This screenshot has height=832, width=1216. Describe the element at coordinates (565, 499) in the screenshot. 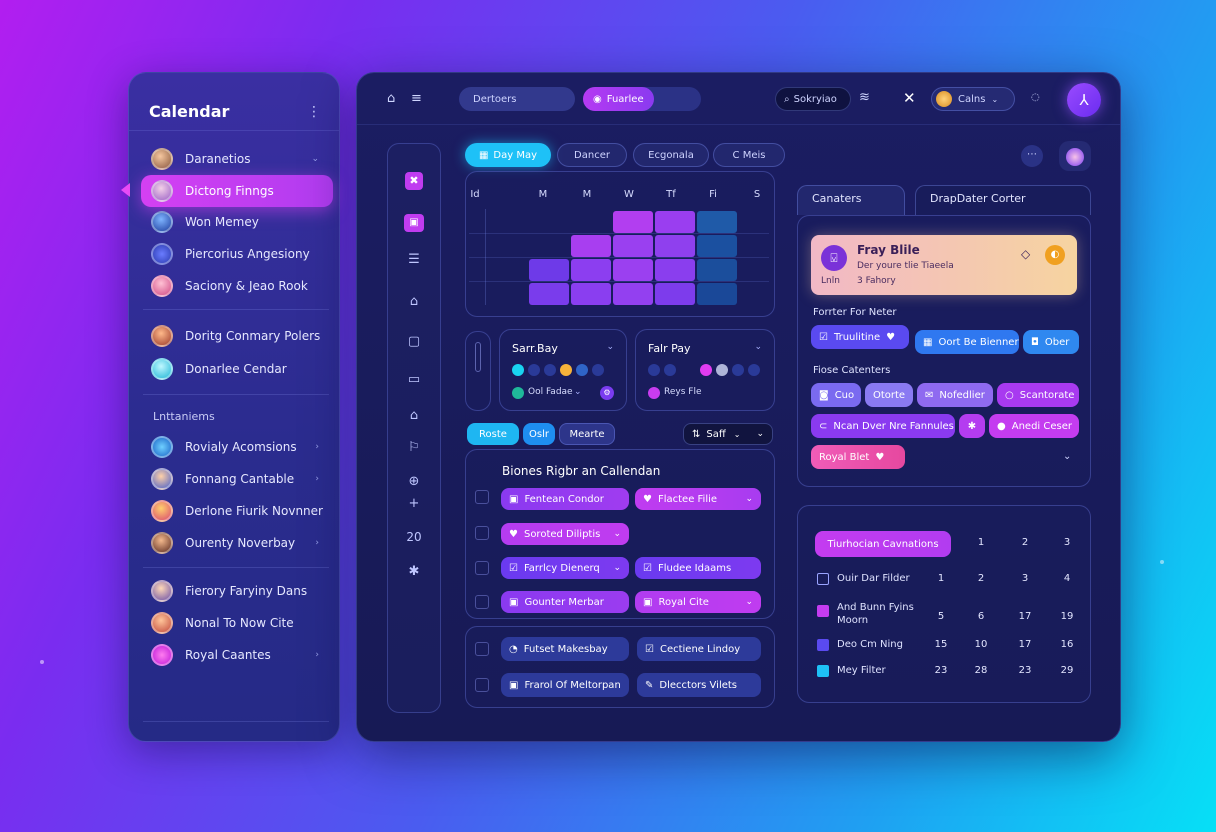

I see `event-chip: ▣ Fentean Condor` at that location.